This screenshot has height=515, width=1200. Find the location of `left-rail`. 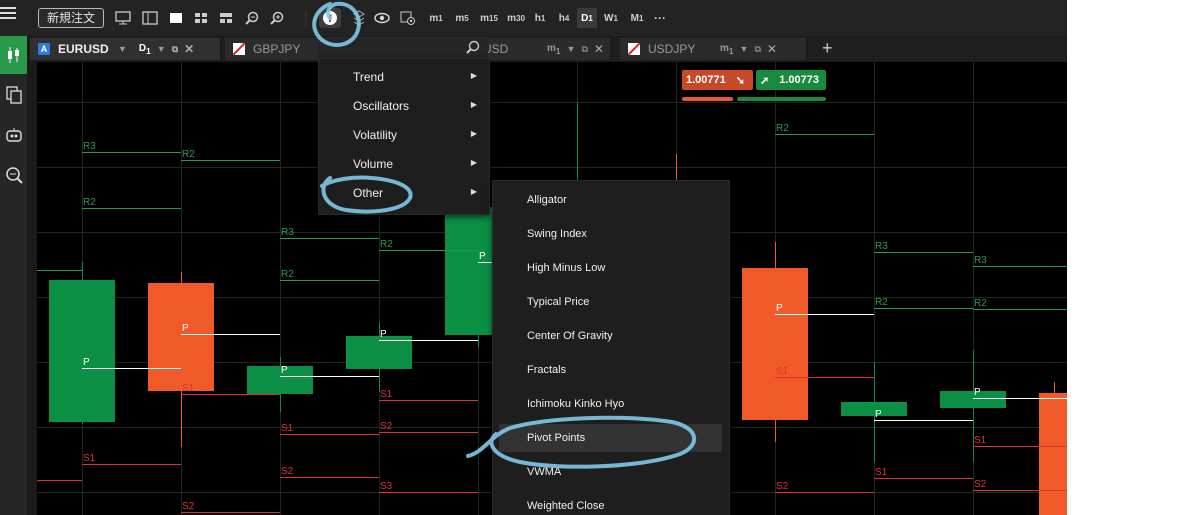

left-rail is located at coordinates (13, 275).